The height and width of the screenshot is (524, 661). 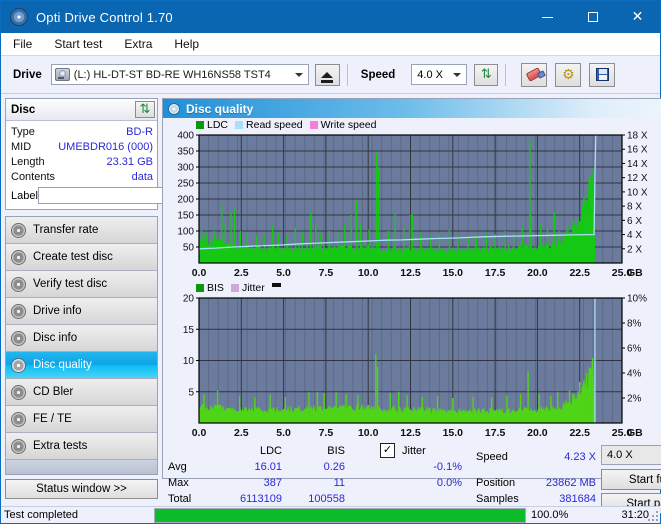 I want to click on sidebar-item-cd-bler: CD Bler, so click(x=81, y=392).